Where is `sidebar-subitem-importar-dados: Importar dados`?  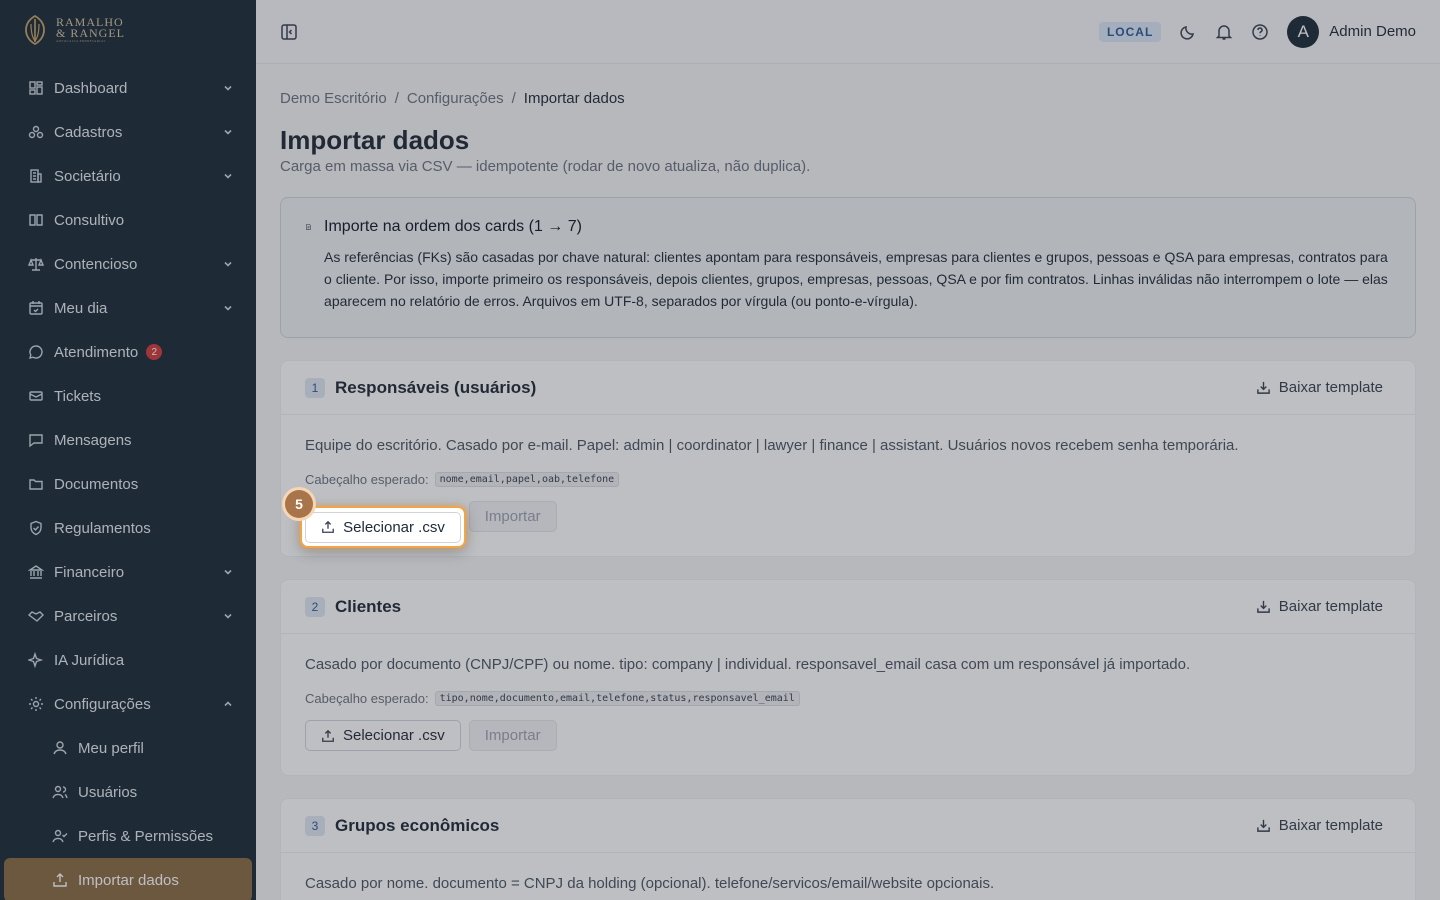 sidebar-subitem-importar-dados: Importar dados is located at coordinates (128, 879).